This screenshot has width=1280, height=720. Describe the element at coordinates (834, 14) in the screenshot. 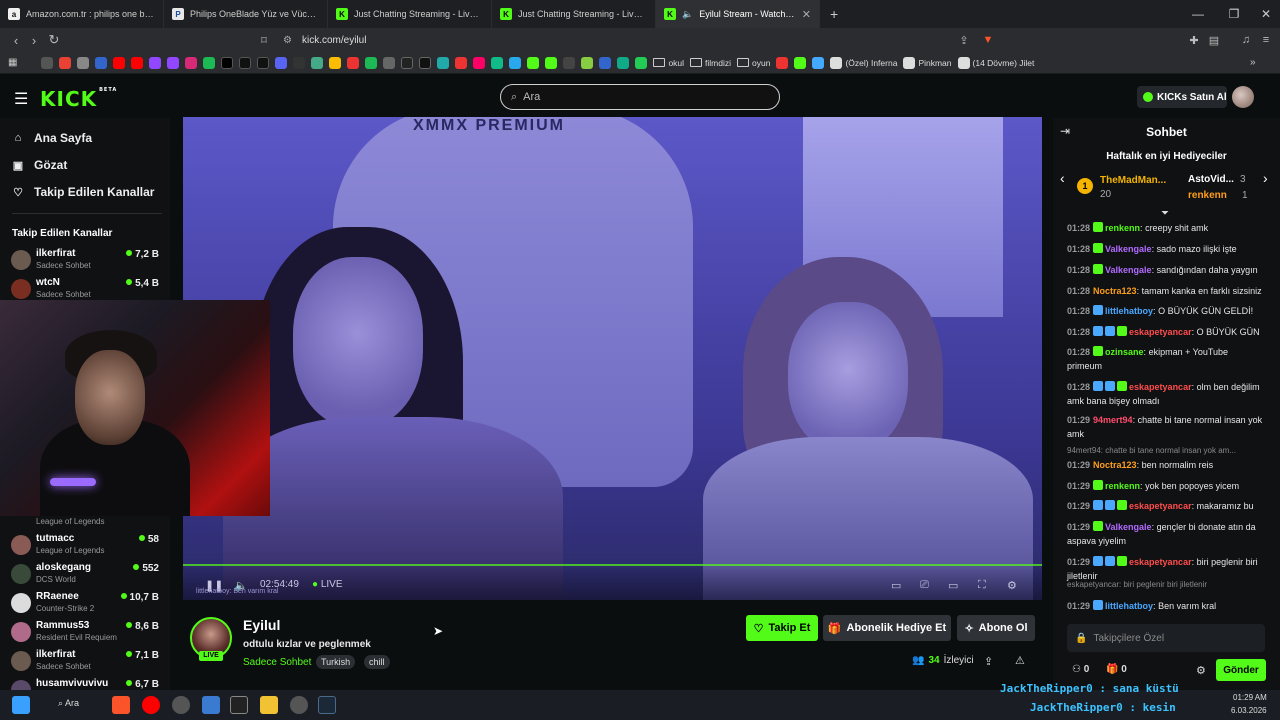

I see `new-tab-icon: +` at that location.